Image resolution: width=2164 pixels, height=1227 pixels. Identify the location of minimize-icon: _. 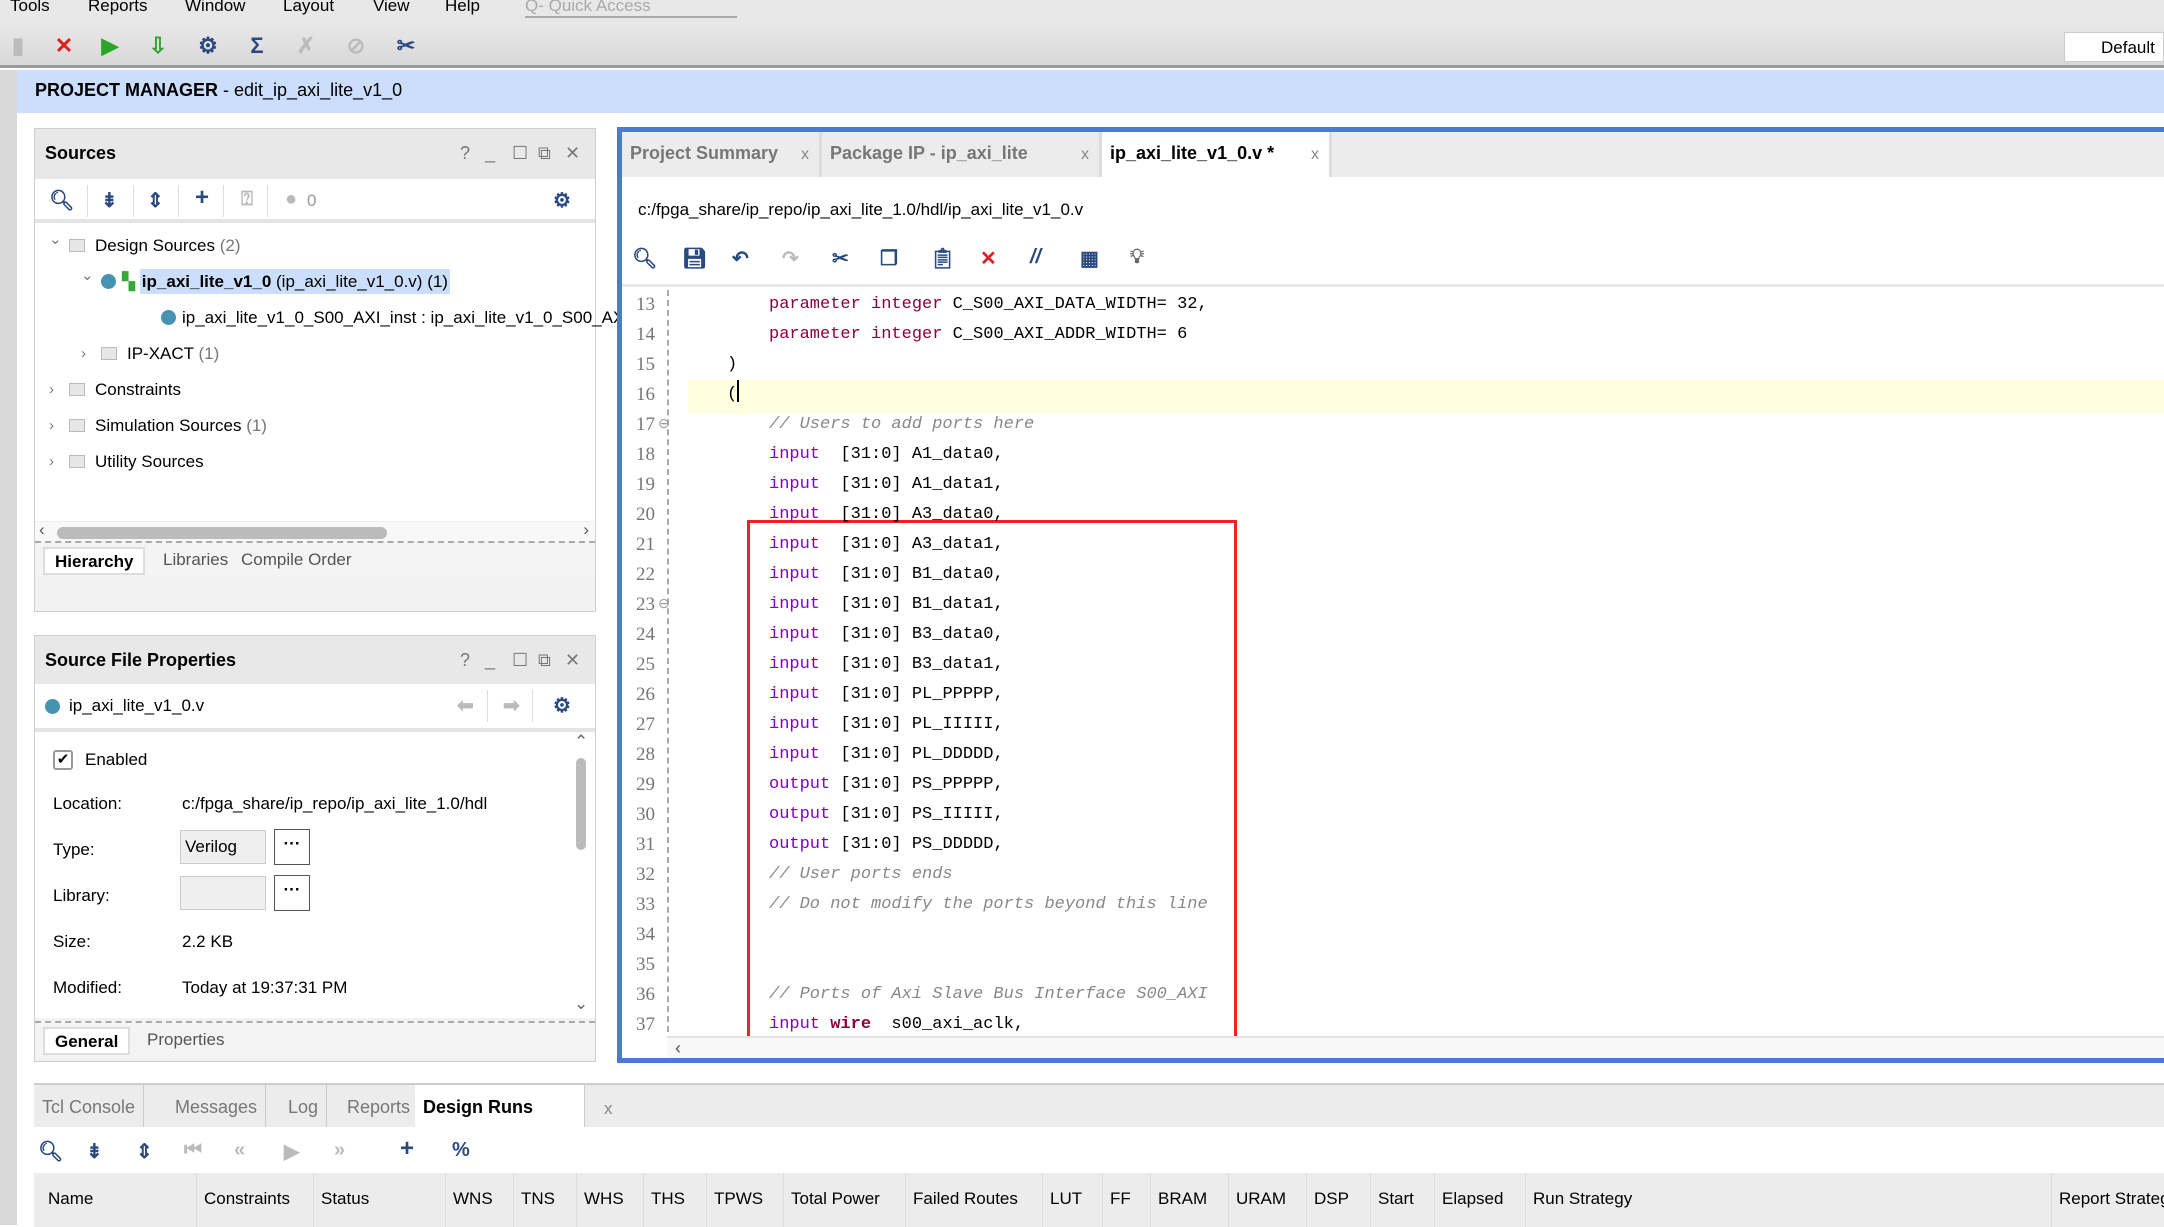
(490, 153).